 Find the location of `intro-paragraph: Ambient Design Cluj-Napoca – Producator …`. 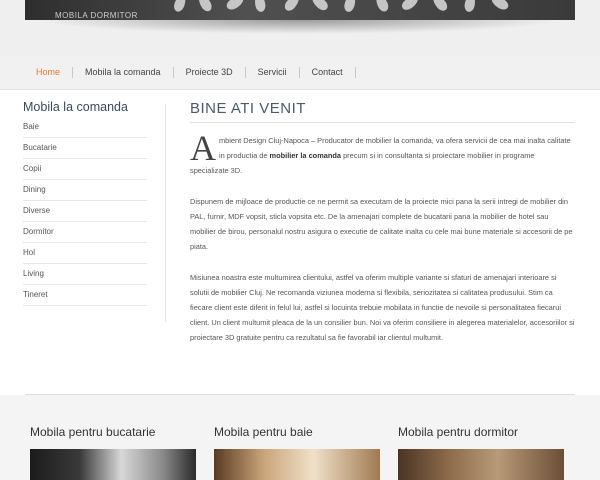

intro-paragraph: Ambient Design Cluj-Napoca – Producator … is located at coordinates (382, 153).